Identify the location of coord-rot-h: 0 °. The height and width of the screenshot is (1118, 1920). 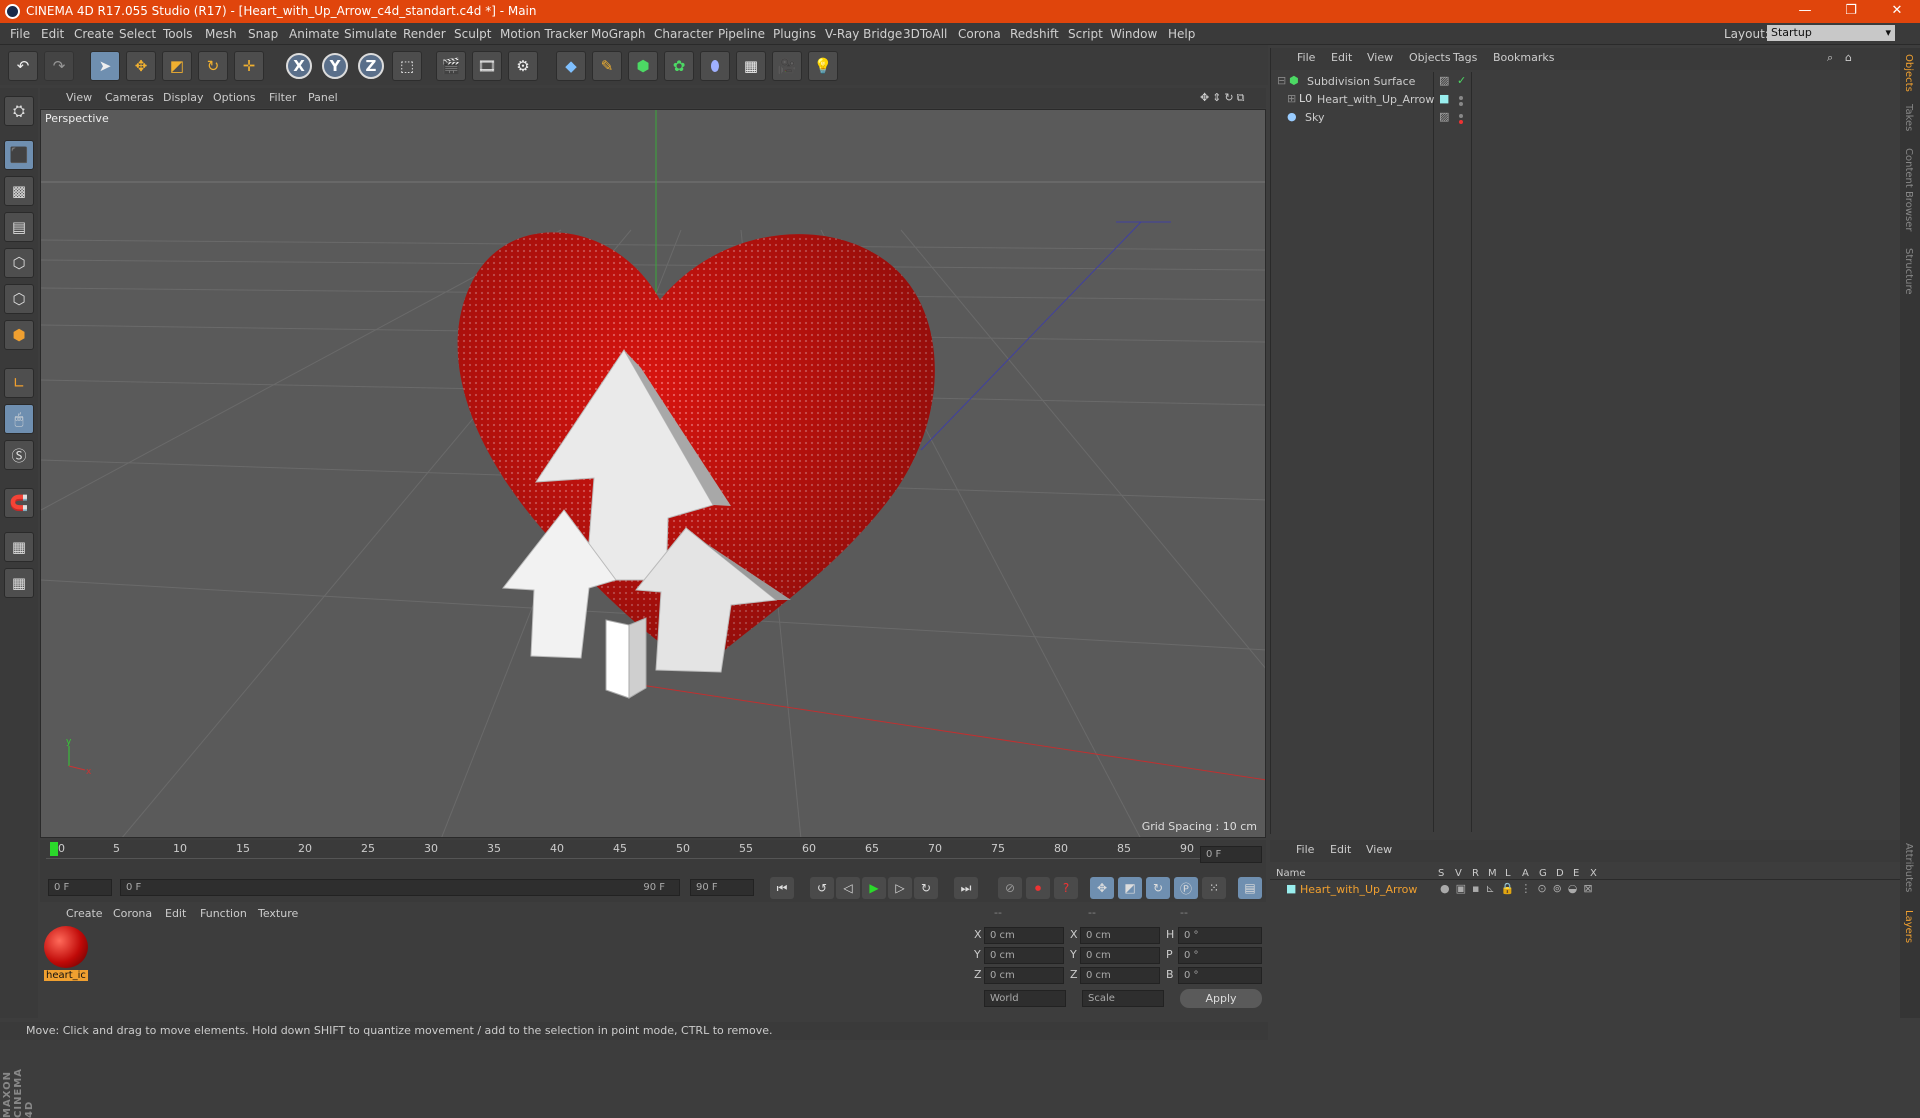
(1220, 935).